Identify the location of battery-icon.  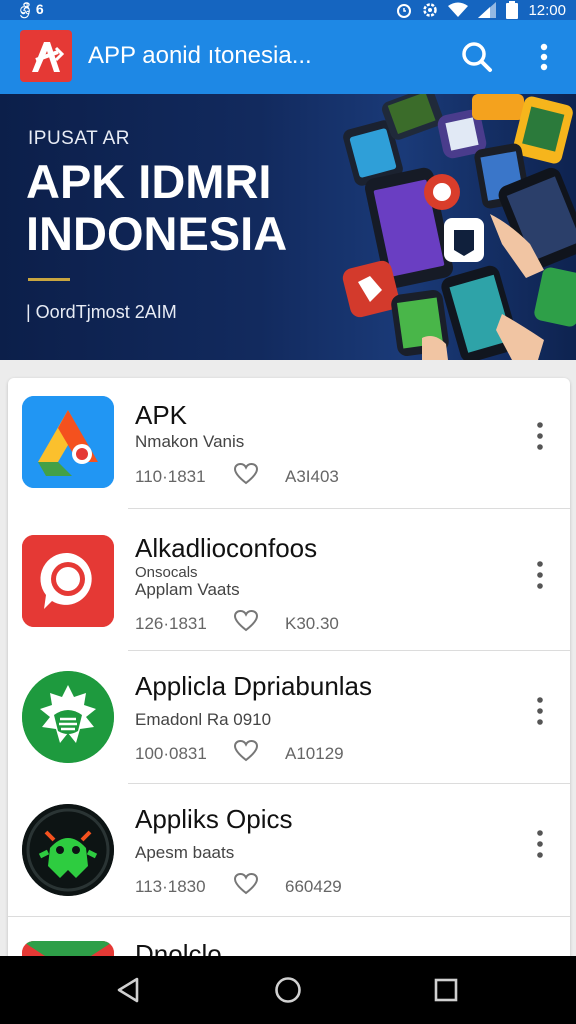
(512, 10).